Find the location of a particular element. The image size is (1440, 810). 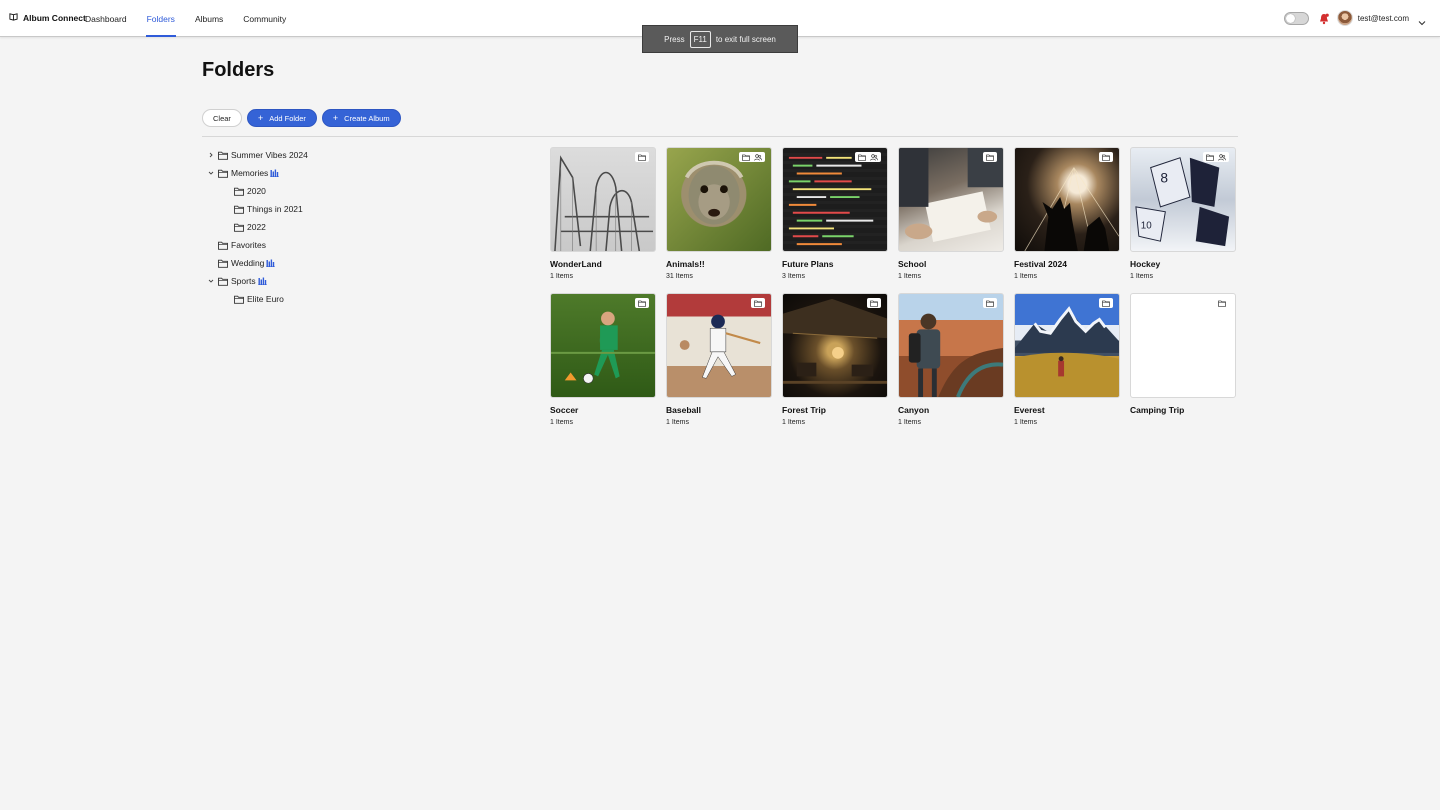

folder-card: Baseball 1 Items is located at coordinates (719, 366).